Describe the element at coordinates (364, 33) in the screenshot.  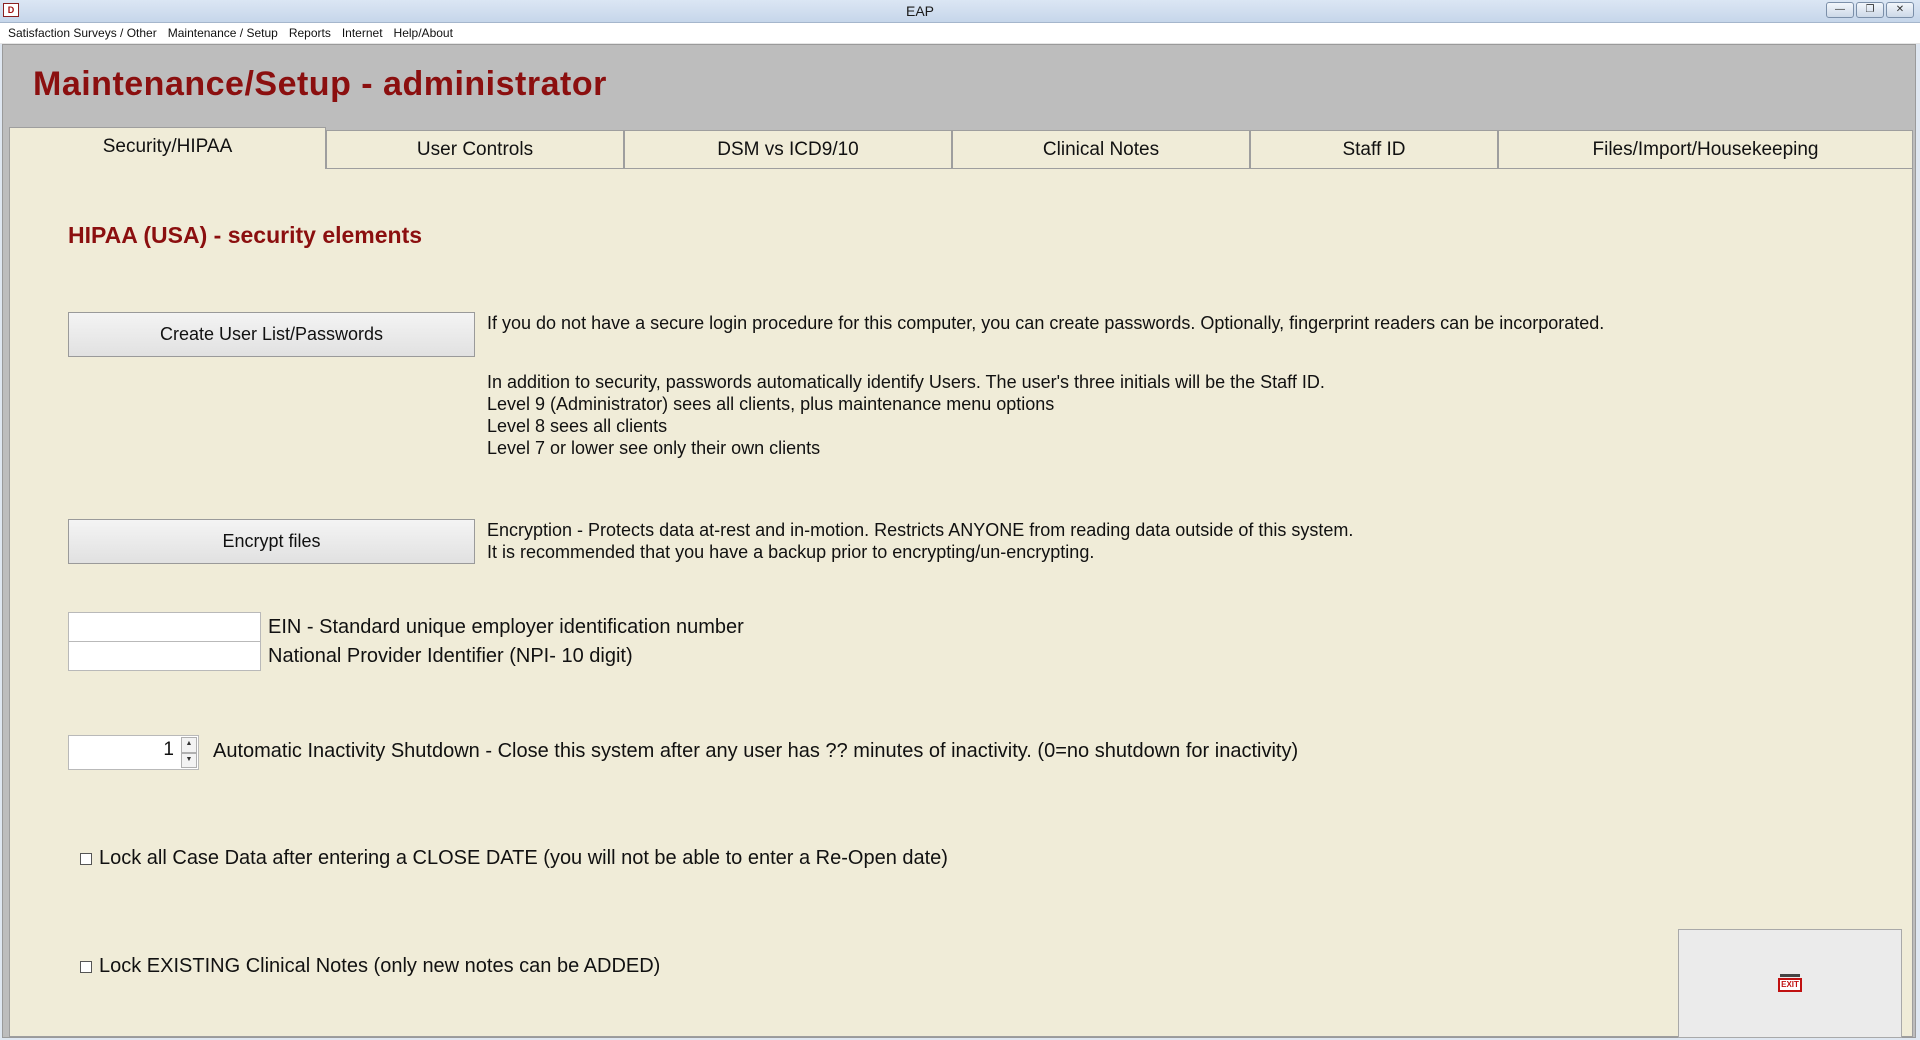
I see `menu-internet: Internet` at that location.